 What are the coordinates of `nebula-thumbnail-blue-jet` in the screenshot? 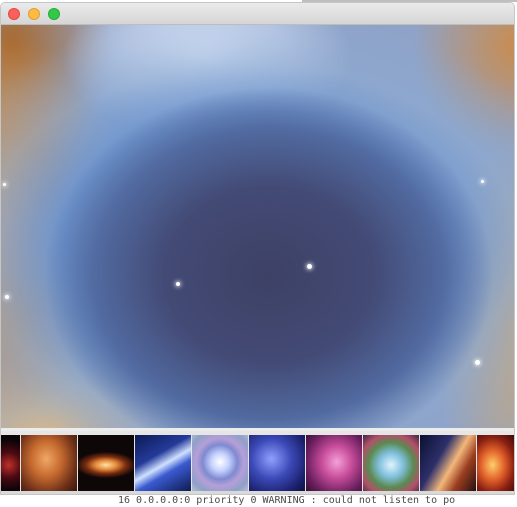 It's located at (163, 464).